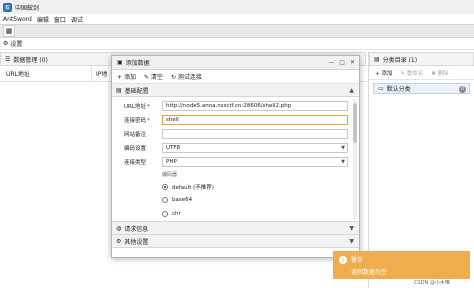 This screenshot has height=288, width=474. I want to click on encoder-option-default: default (不推荐), so click(188, 187).